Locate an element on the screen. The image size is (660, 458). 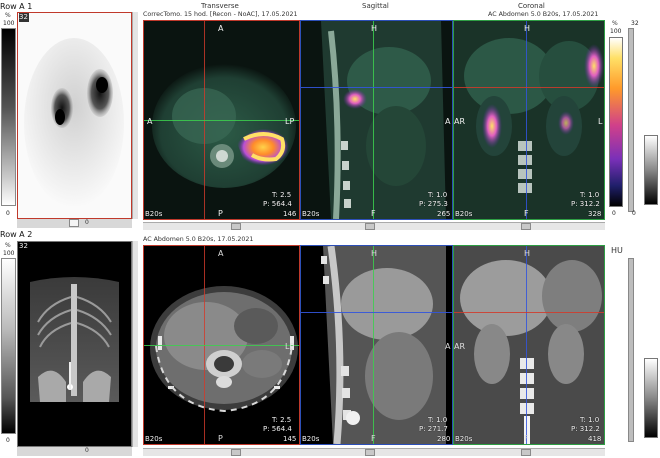
view-label-transverse: Transverse is located at coordinates (220, 6).